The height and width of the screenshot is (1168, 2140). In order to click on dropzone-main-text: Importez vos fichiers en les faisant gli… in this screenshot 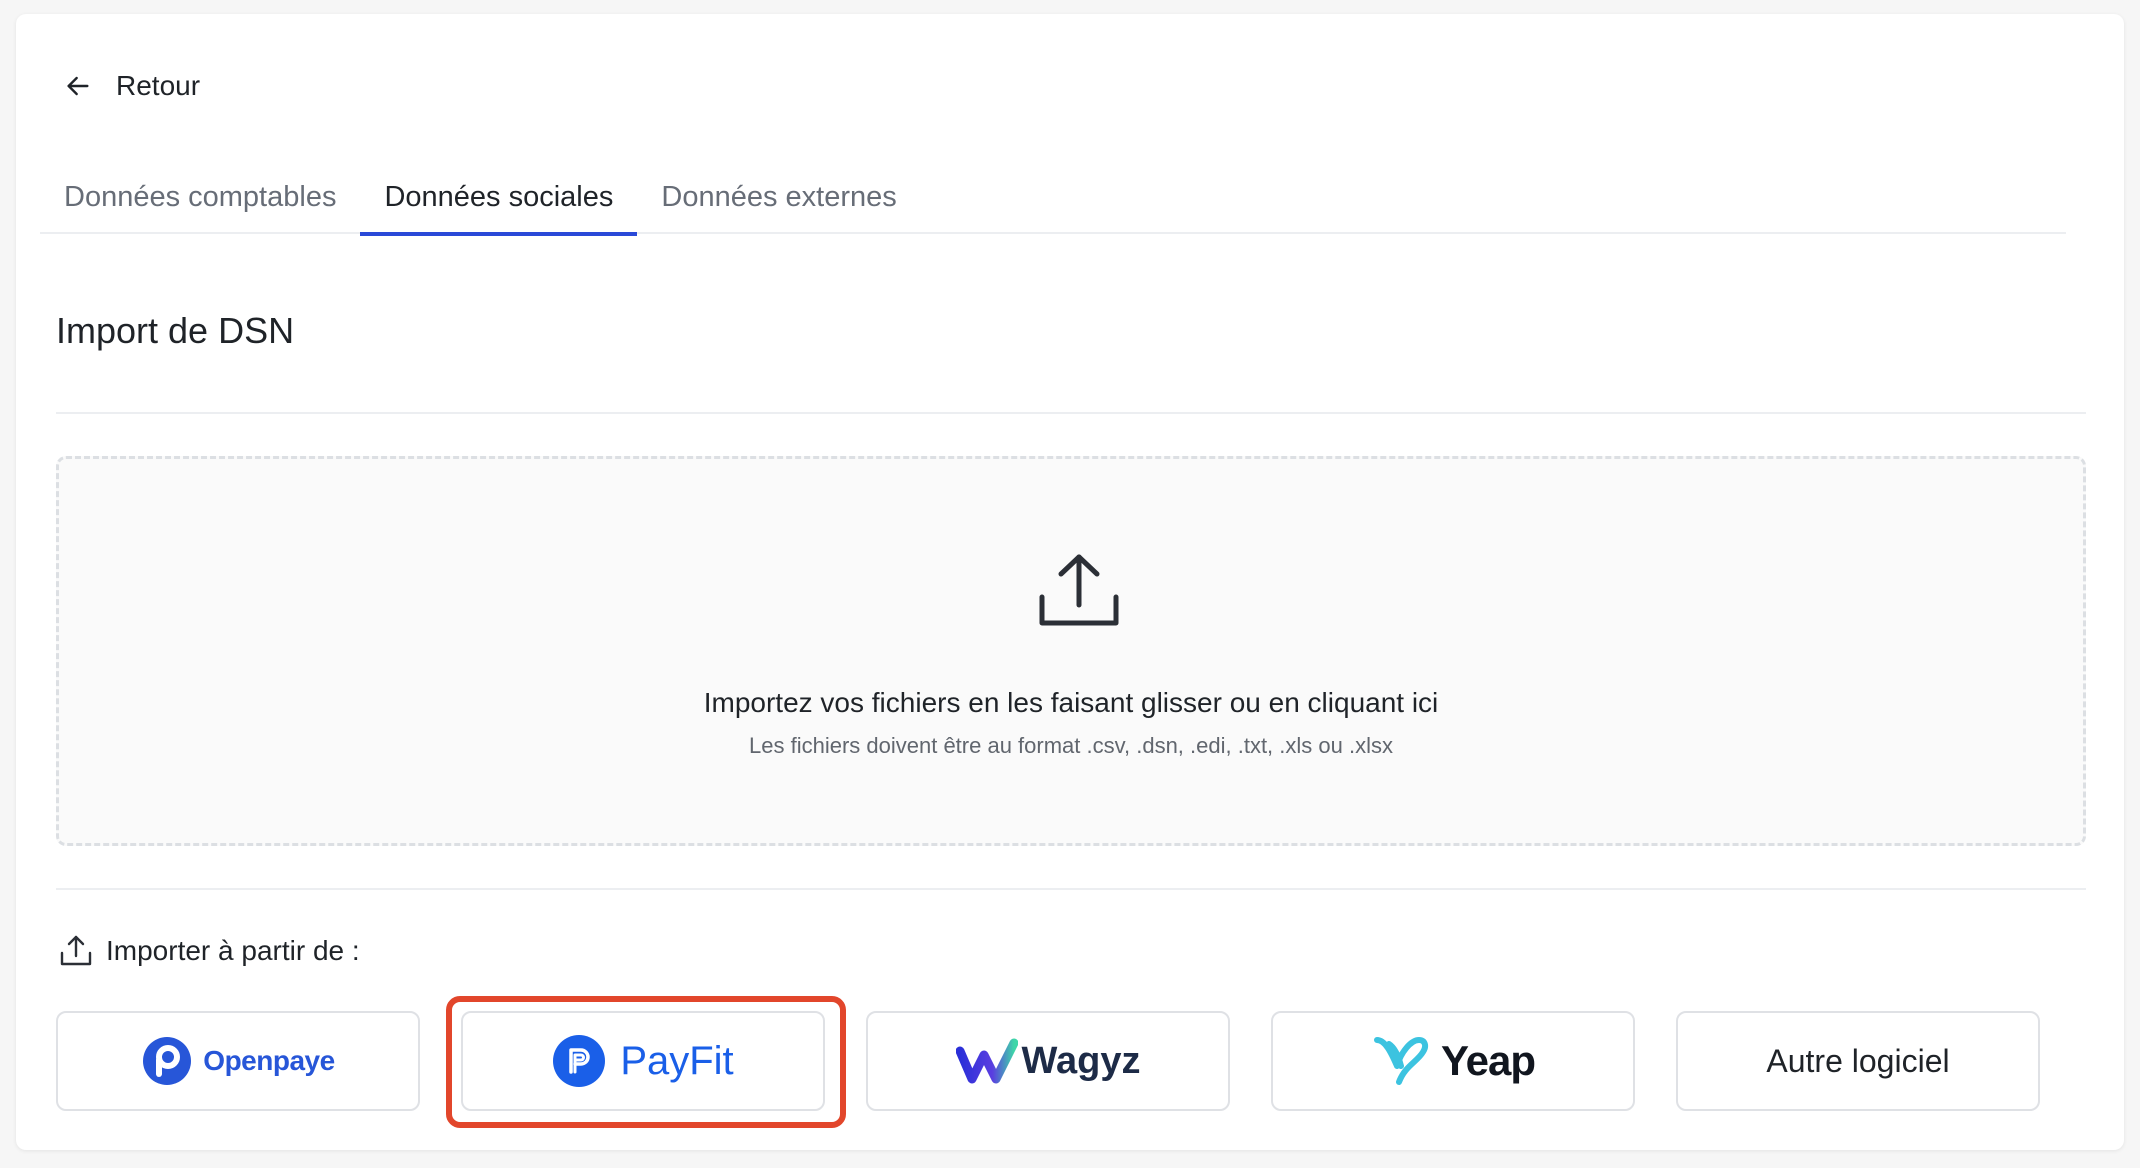, I will do `click(1071, 702)`.